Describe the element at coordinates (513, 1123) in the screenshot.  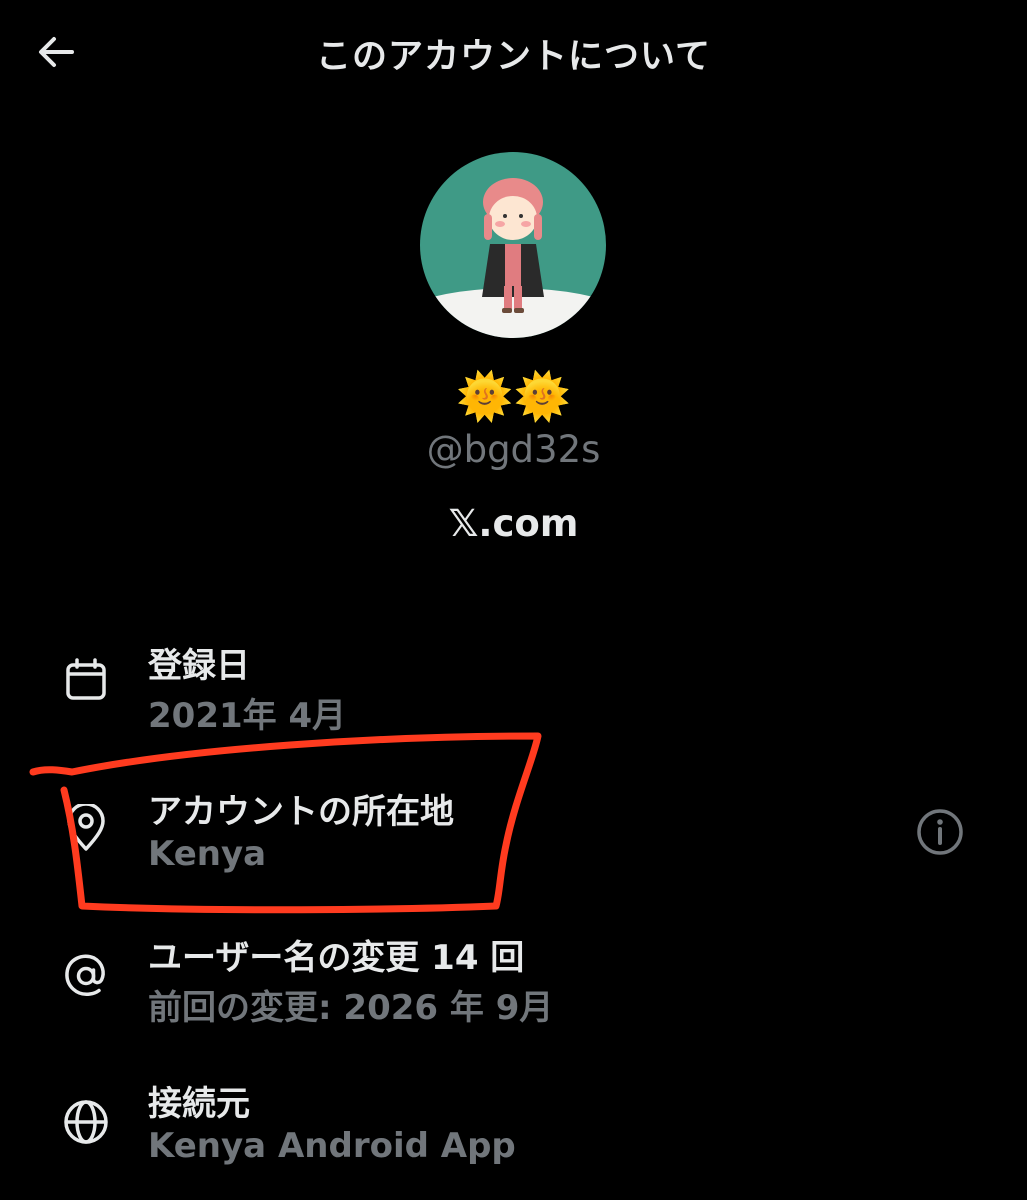
I see `connected-via-row: 接続元 Kenya Android App` at that location.